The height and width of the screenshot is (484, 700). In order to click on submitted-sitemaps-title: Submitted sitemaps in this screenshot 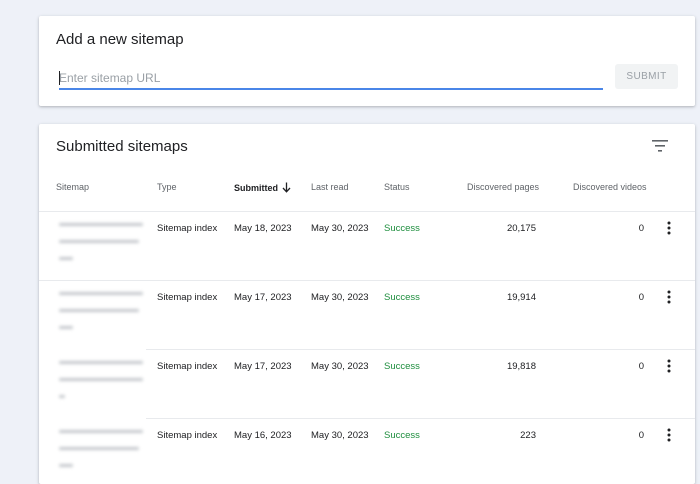, I will do `click(122, 146)`.